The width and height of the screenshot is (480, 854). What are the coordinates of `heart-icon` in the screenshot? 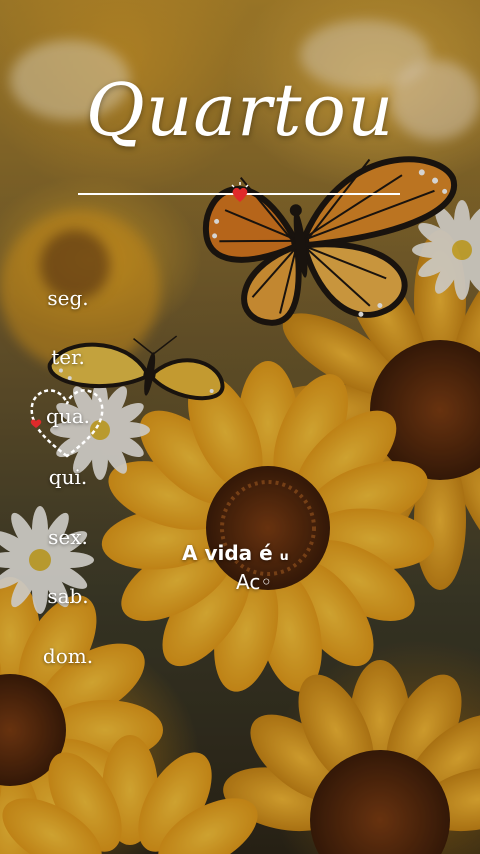 It's located at (240, 192).